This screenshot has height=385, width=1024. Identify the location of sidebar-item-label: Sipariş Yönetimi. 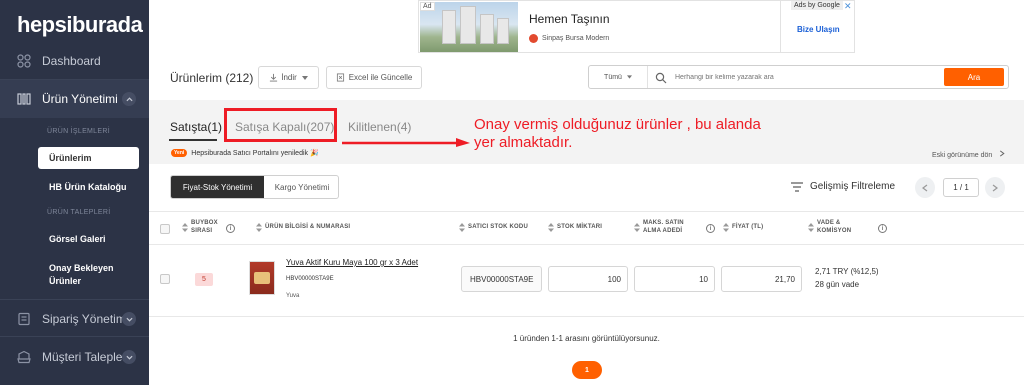
(85, 319).